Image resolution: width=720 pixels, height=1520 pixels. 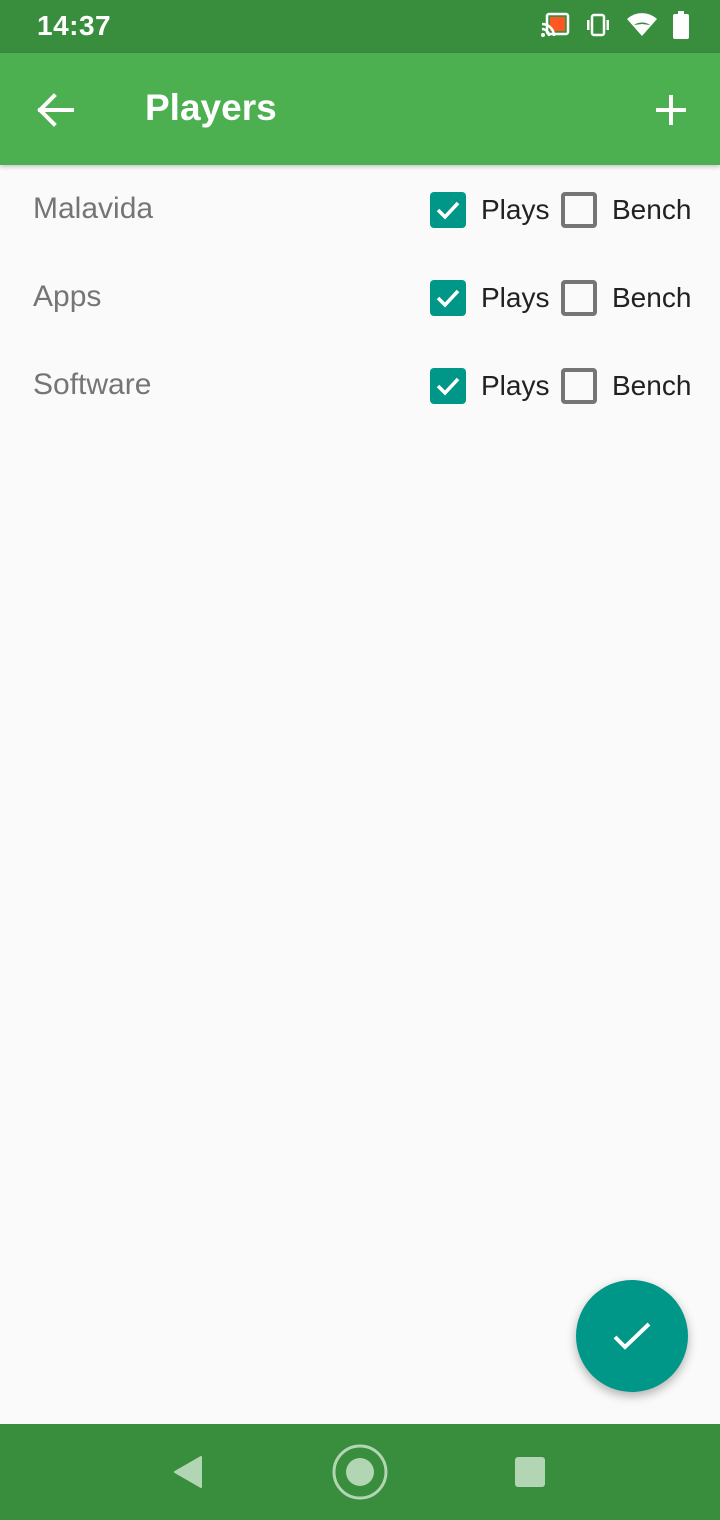 I want to click on home-circle-icon, so click(x=360, y=1472).